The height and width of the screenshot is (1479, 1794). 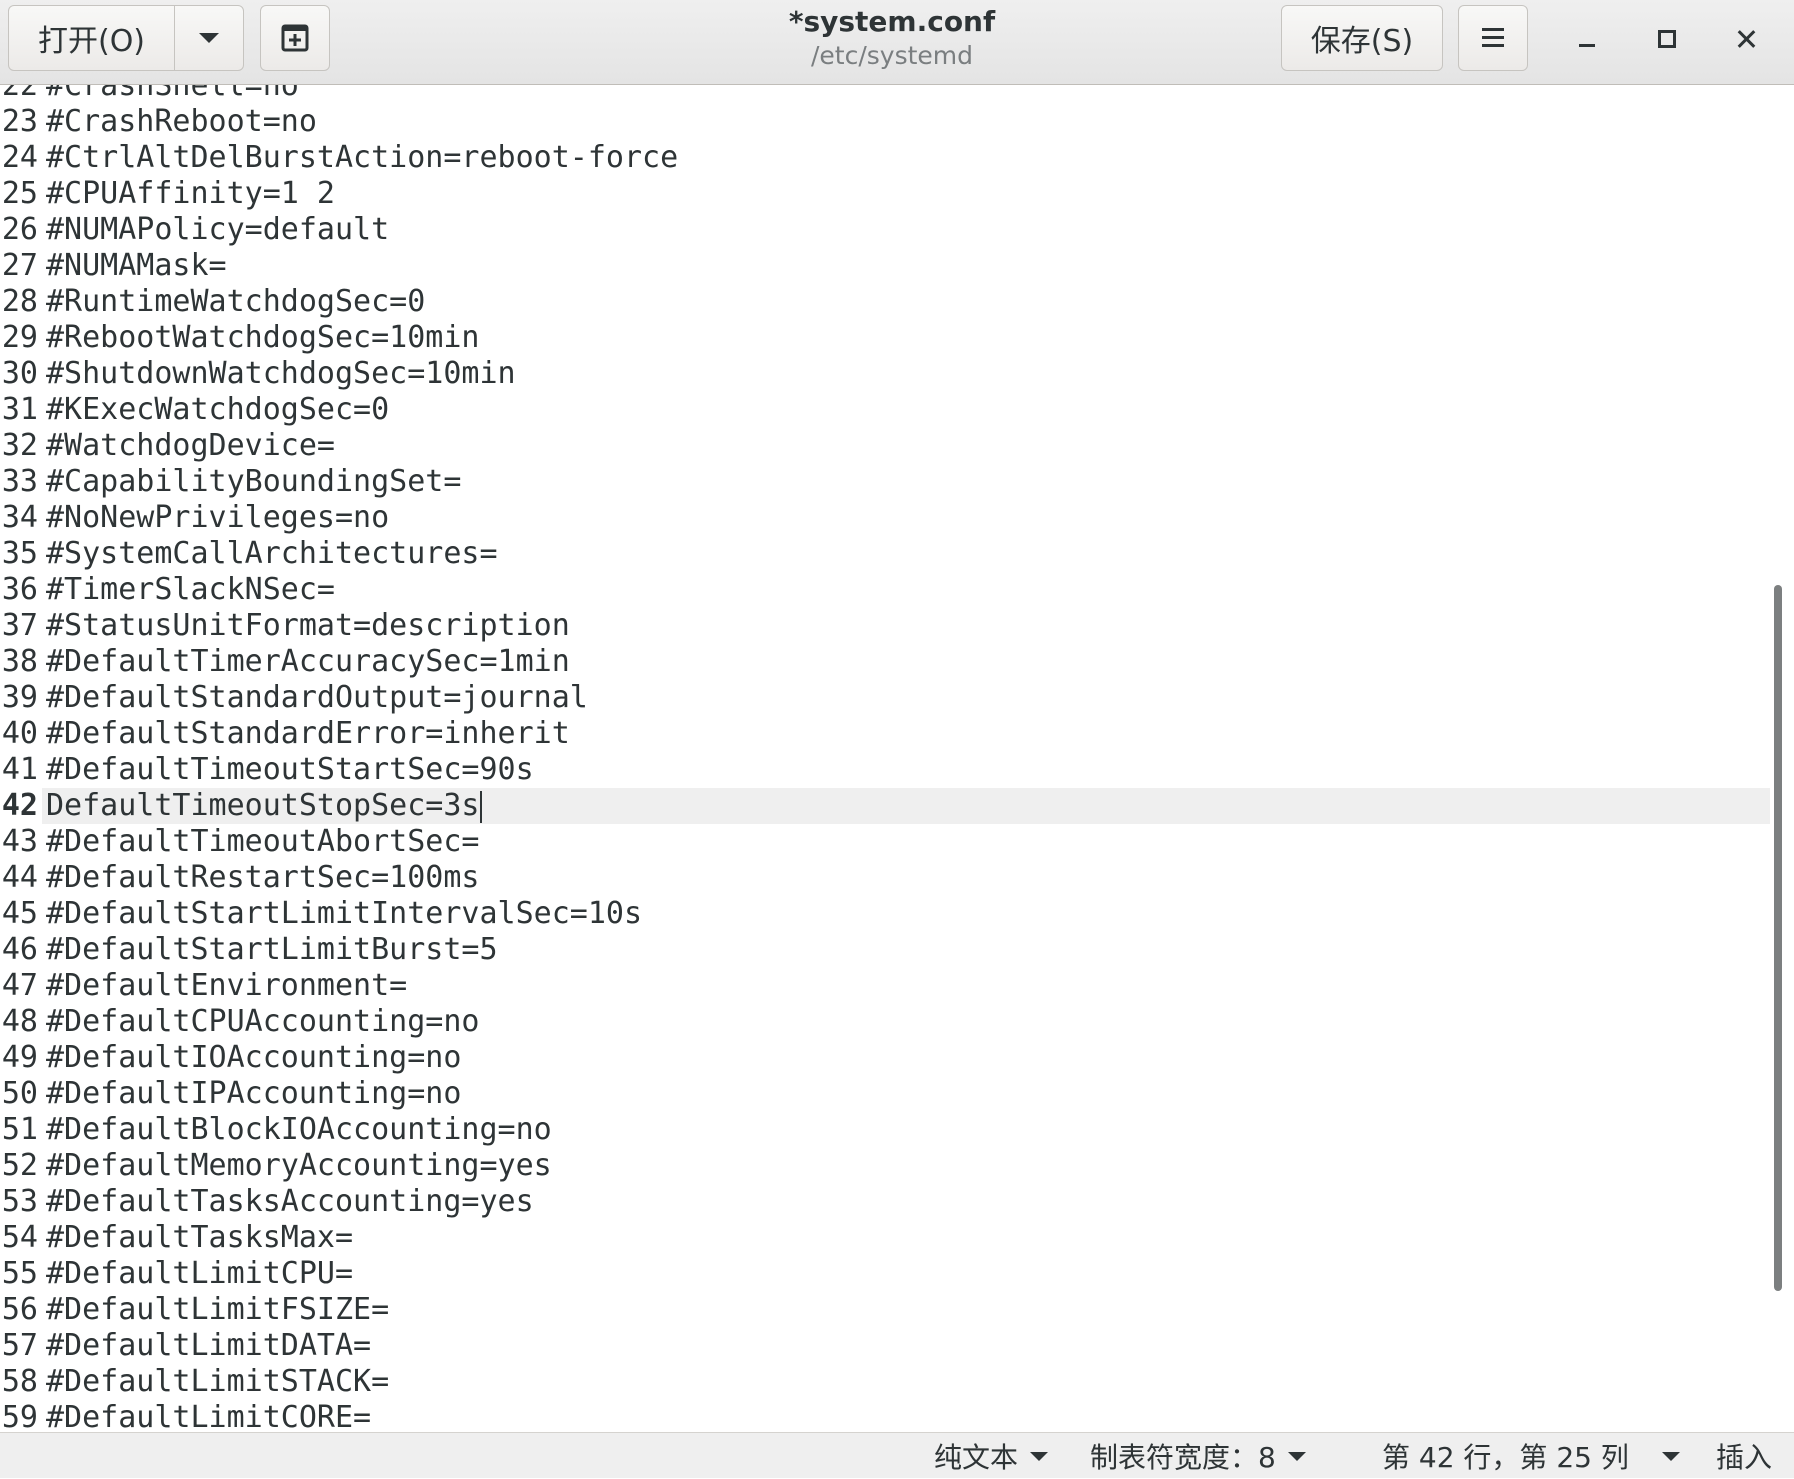 I want to click on code-line: 58 #DefaultLimitSTACK=, so click(x=885, y=1382).